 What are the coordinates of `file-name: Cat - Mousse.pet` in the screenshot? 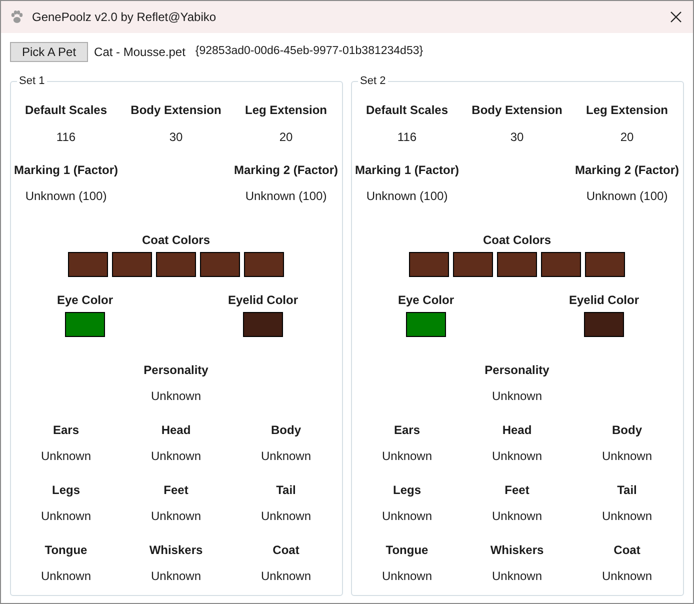 It's located at (140, 52).